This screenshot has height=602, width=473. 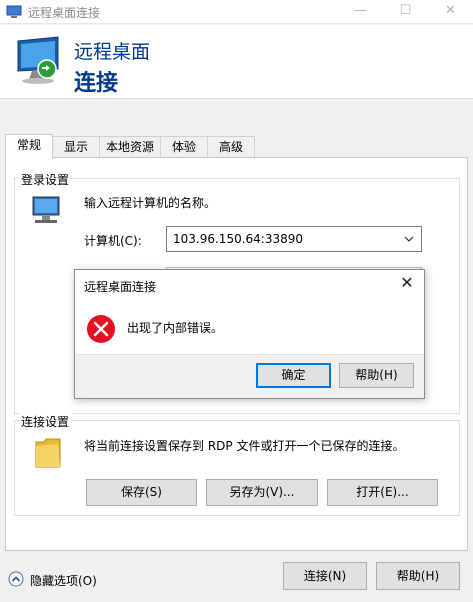 What do you see at coordinates (405, 12) in the screenshot?
I see `maximize-button: ☐` at bounding box center [405, 12].